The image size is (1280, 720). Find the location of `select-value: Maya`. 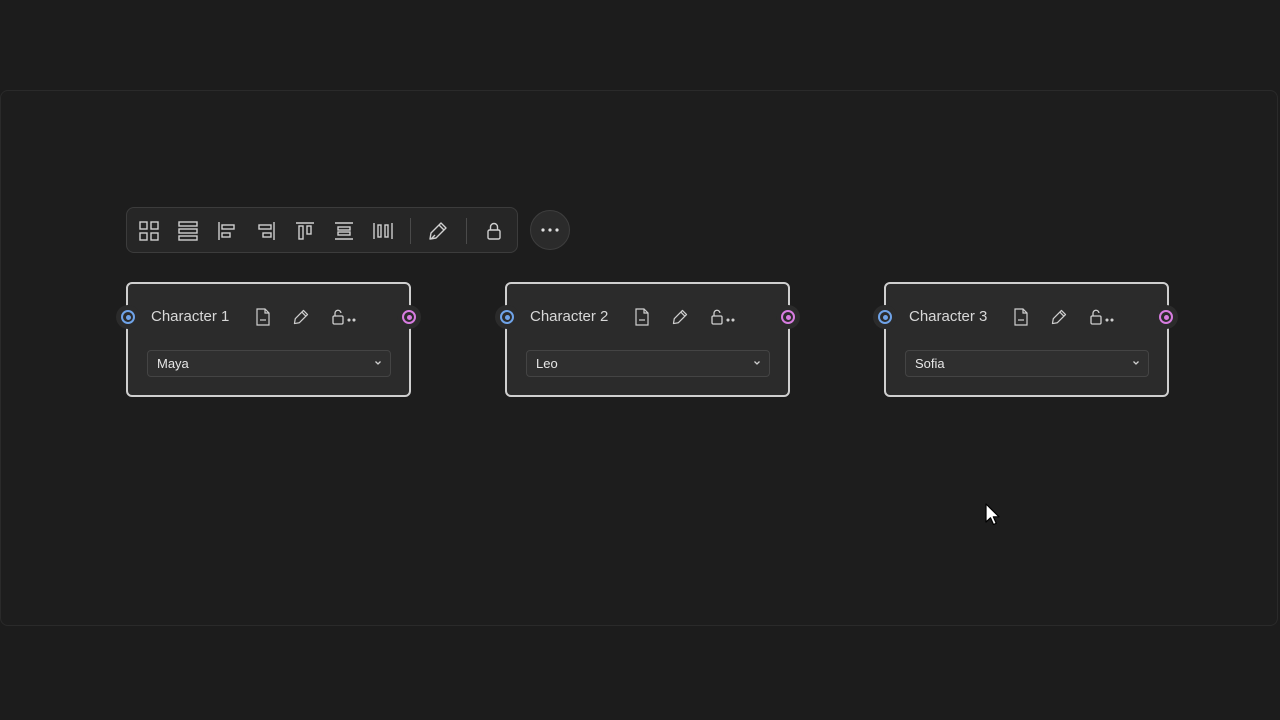

select-value: Maya is located at coordinates (173, 363).